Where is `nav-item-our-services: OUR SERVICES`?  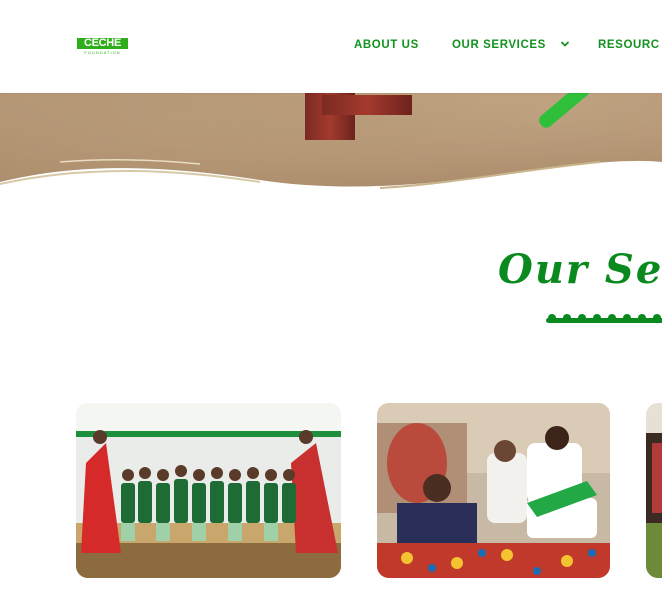 nav-item-our-services: OUR SERVICES is located at coordinates (511, 45).